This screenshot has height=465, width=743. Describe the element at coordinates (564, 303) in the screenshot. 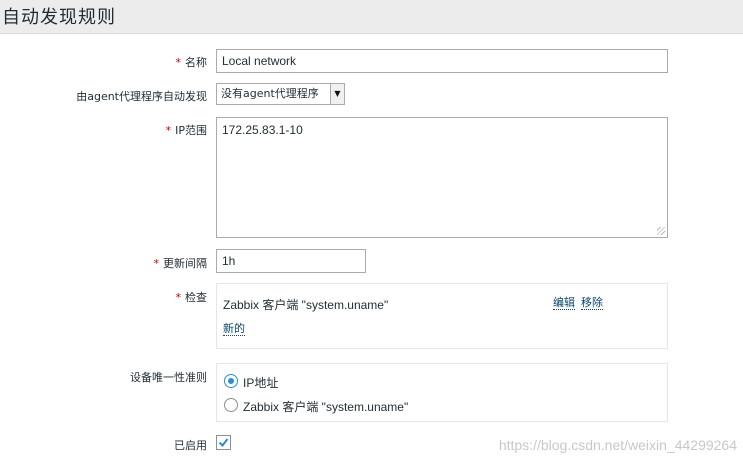

I see `check-edit-link: 编辑` at that location.